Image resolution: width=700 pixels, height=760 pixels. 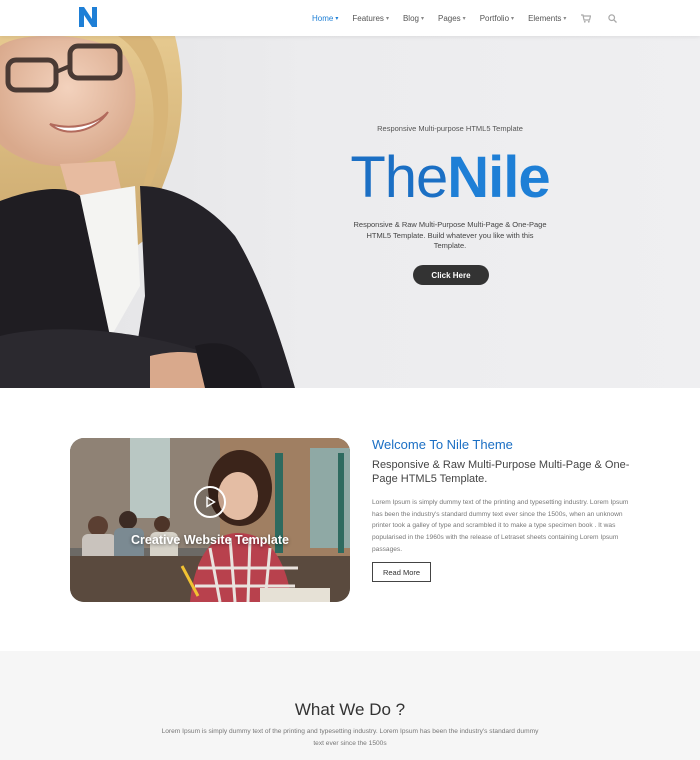 I want to click on about-title: Welcome To Nile Theme, so click(x=442, y=444).